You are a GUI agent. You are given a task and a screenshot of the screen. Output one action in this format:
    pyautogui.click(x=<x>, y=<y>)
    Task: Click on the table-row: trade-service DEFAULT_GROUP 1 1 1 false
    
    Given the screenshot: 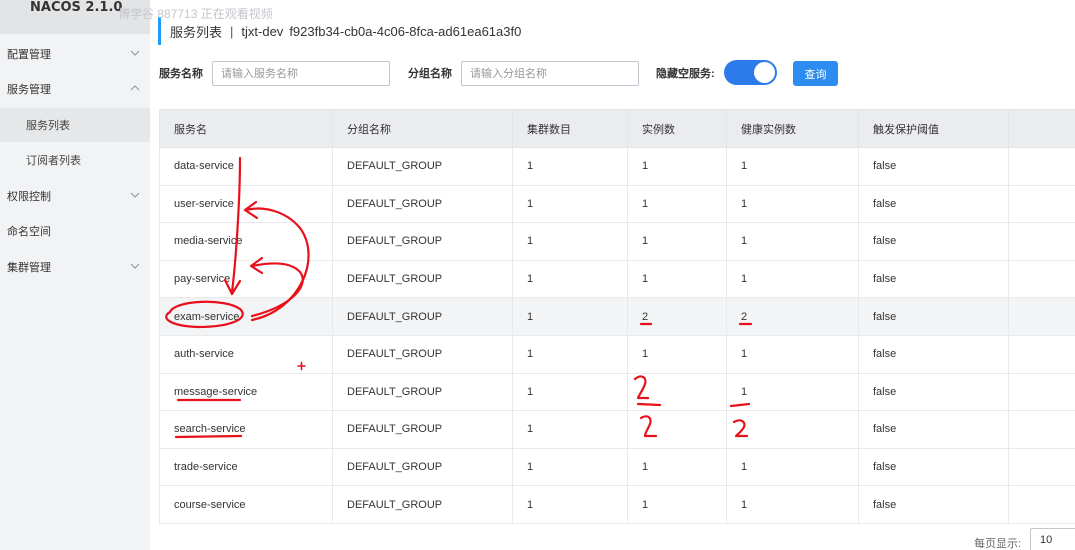 What is the action you would take?
    pyautogui.click(x=617, y=467)
    